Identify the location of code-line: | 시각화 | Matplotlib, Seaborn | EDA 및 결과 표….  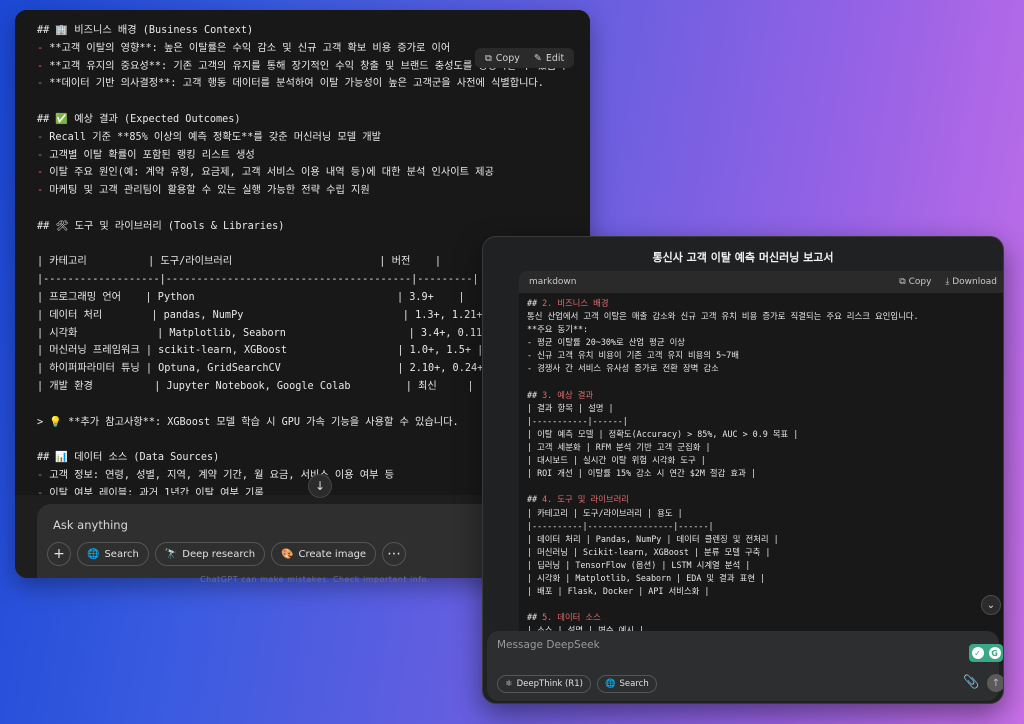
(646, 577).